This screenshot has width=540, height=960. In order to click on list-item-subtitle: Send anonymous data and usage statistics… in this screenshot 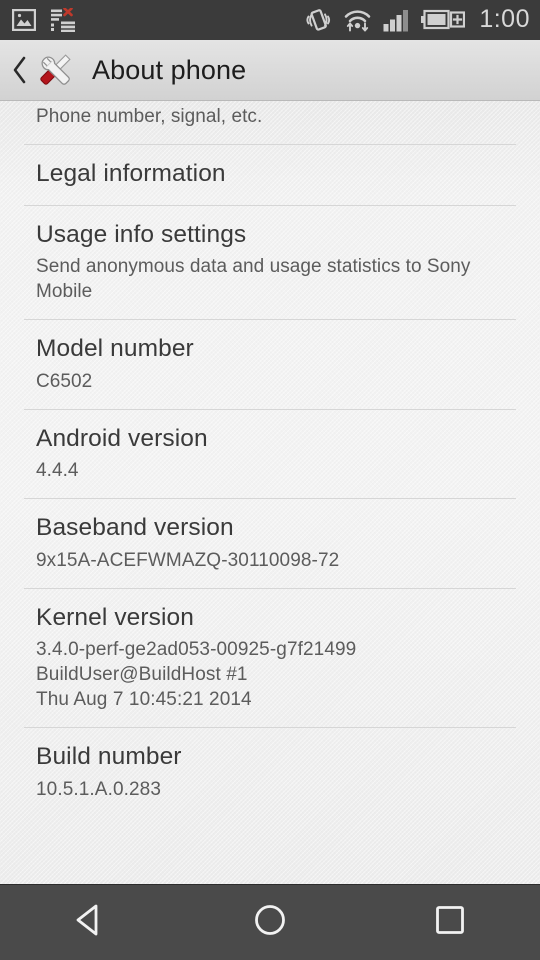, I will do `click(253, 279)`.